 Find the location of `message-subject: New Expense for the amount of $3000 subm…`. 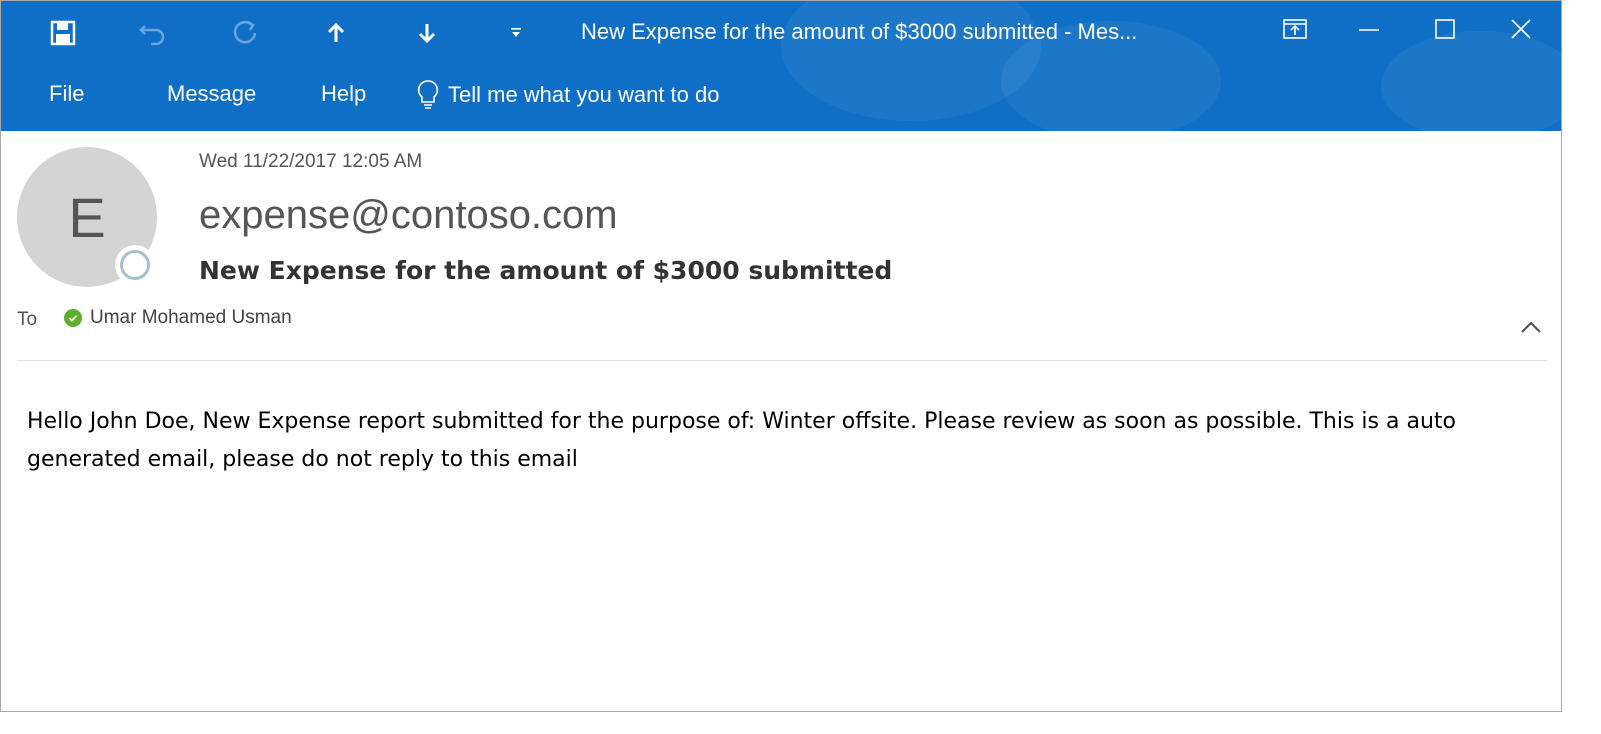

message-subject: New Expense for the amount of $3000 subm… is located at coordinates (546, 270).